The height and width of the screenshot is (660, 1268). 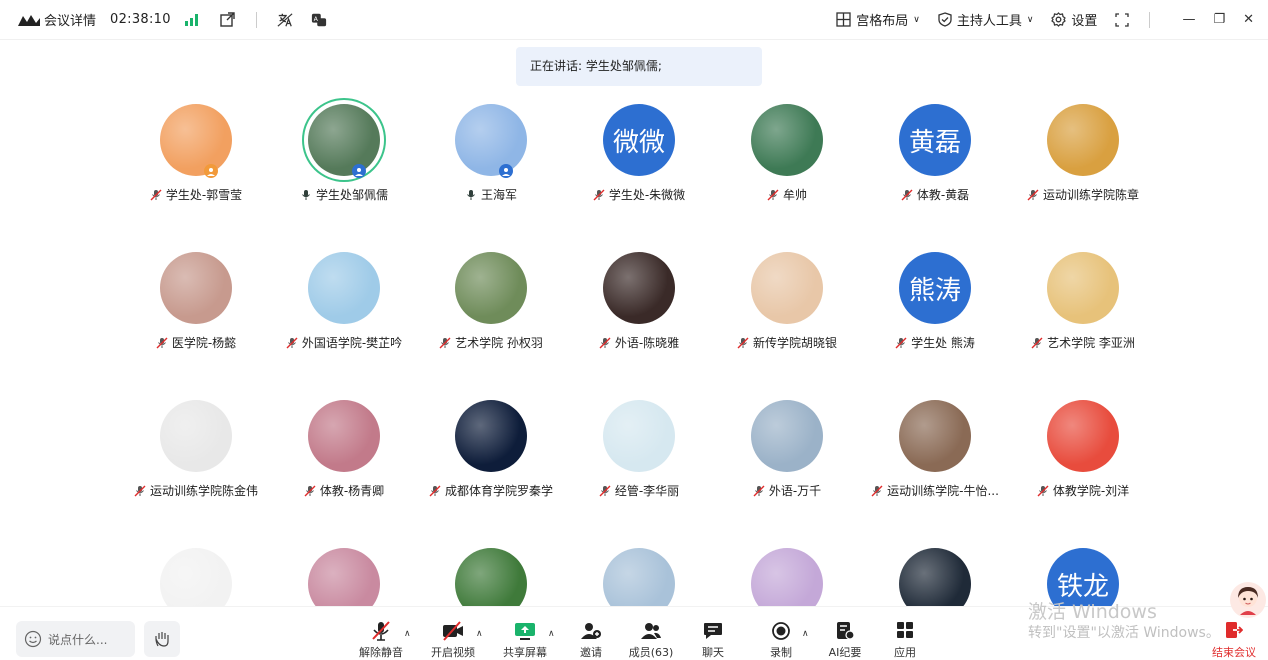 I want to click on avatar-initials: 黄磊, so click(x=934, y=142).